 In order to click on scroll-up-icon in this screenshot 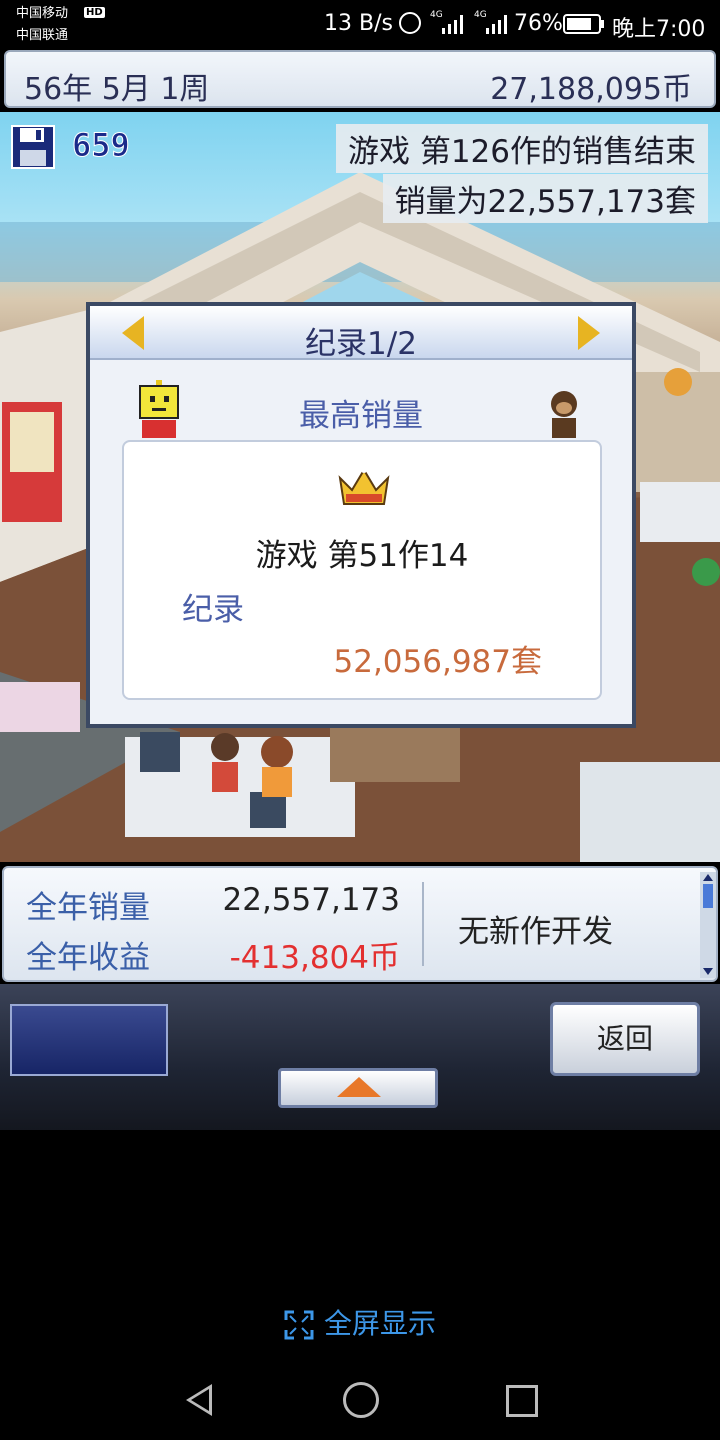, I will do `click(708, 877)`.